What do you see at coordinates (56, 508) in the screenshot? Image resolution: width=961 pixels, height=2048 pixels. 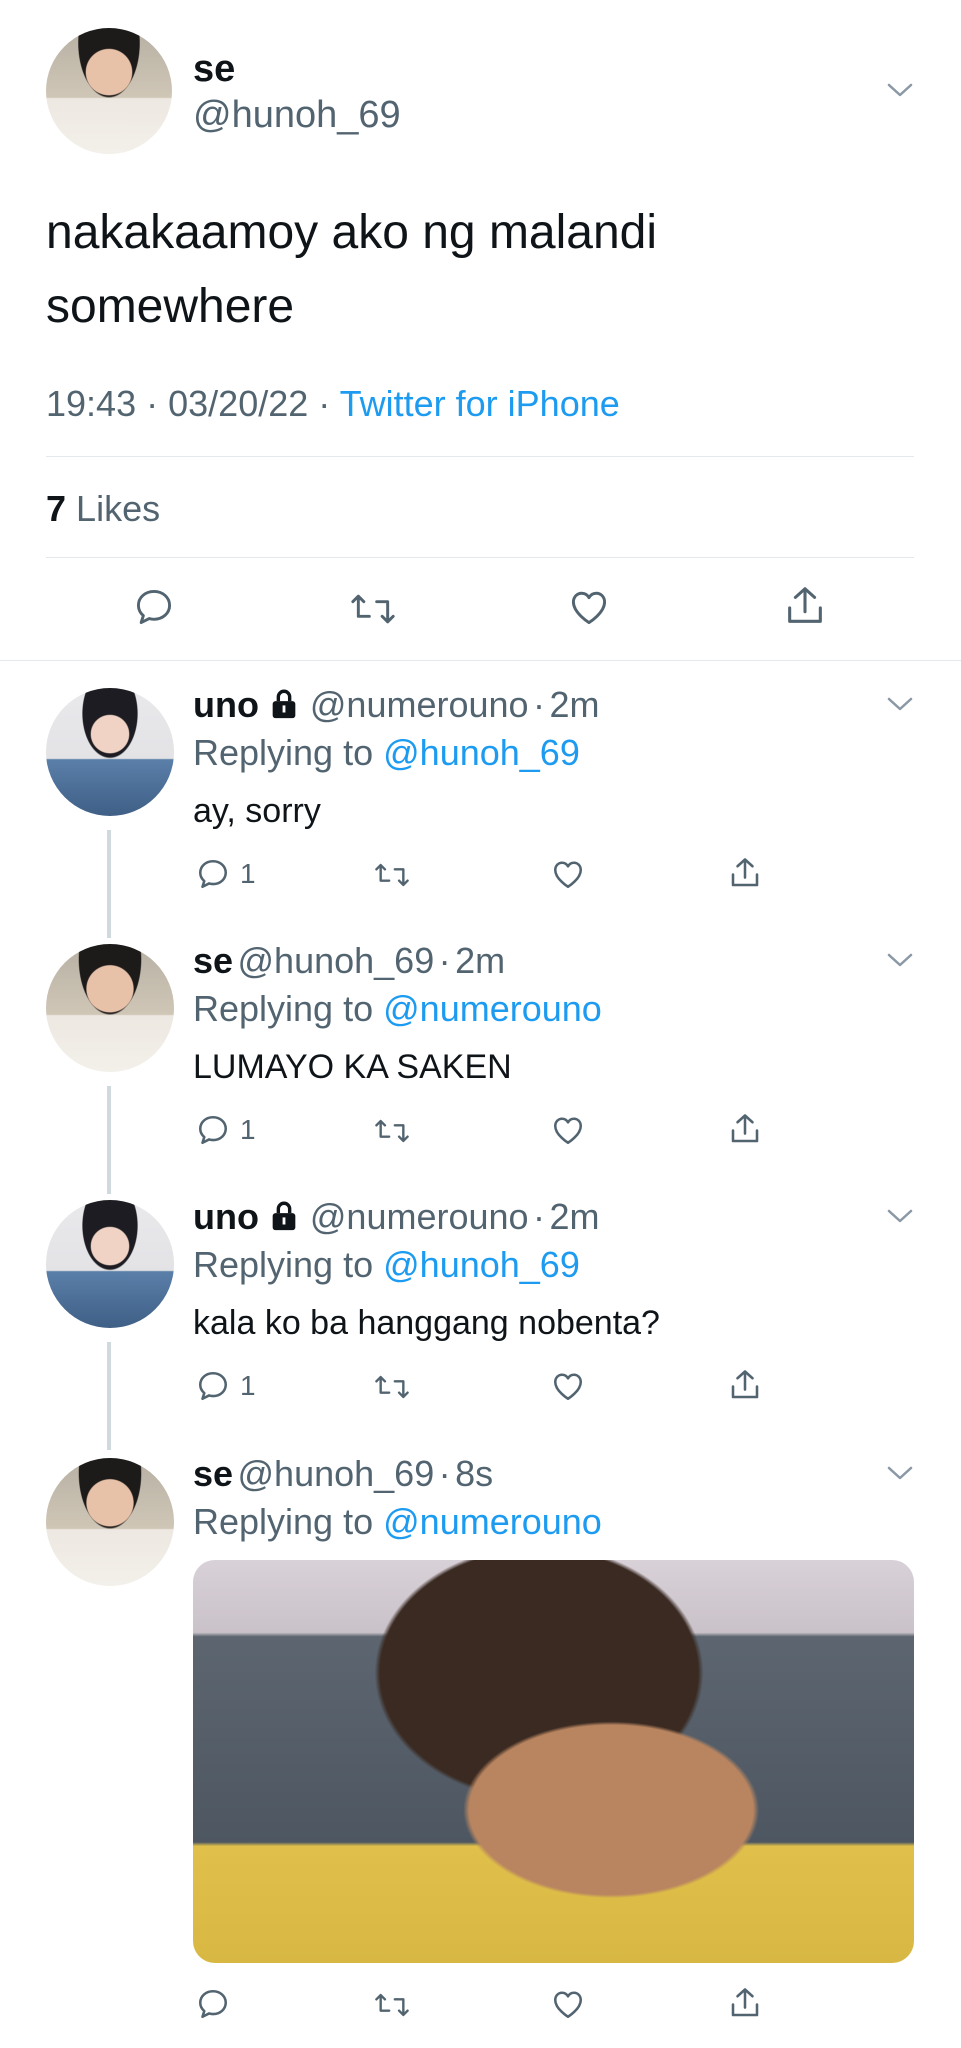 I see `likes-count: 7` at bounding box center [56, 508].